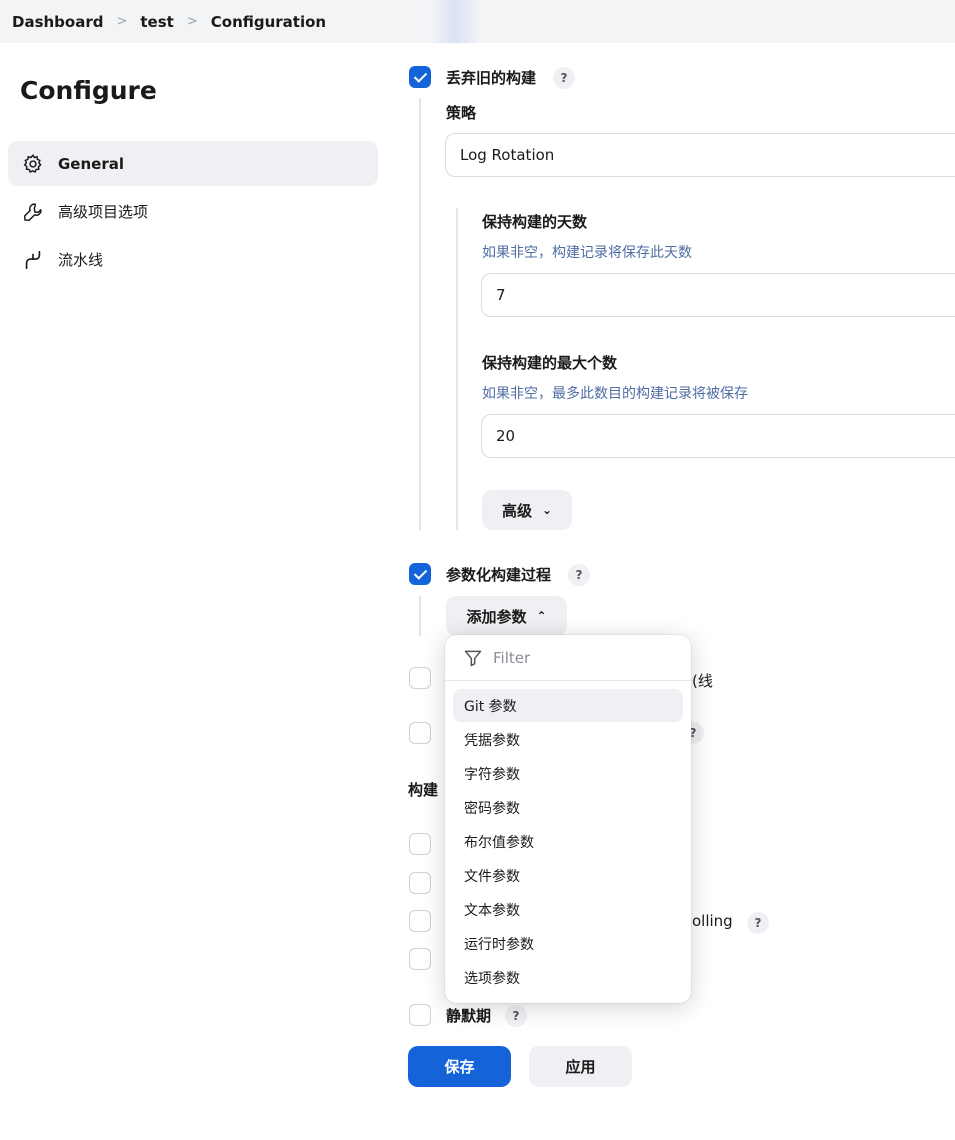 Image resolution: width=955 pixels, height=1140 pixels. I want to click on strategy-label: 策略, so click(461, 113).